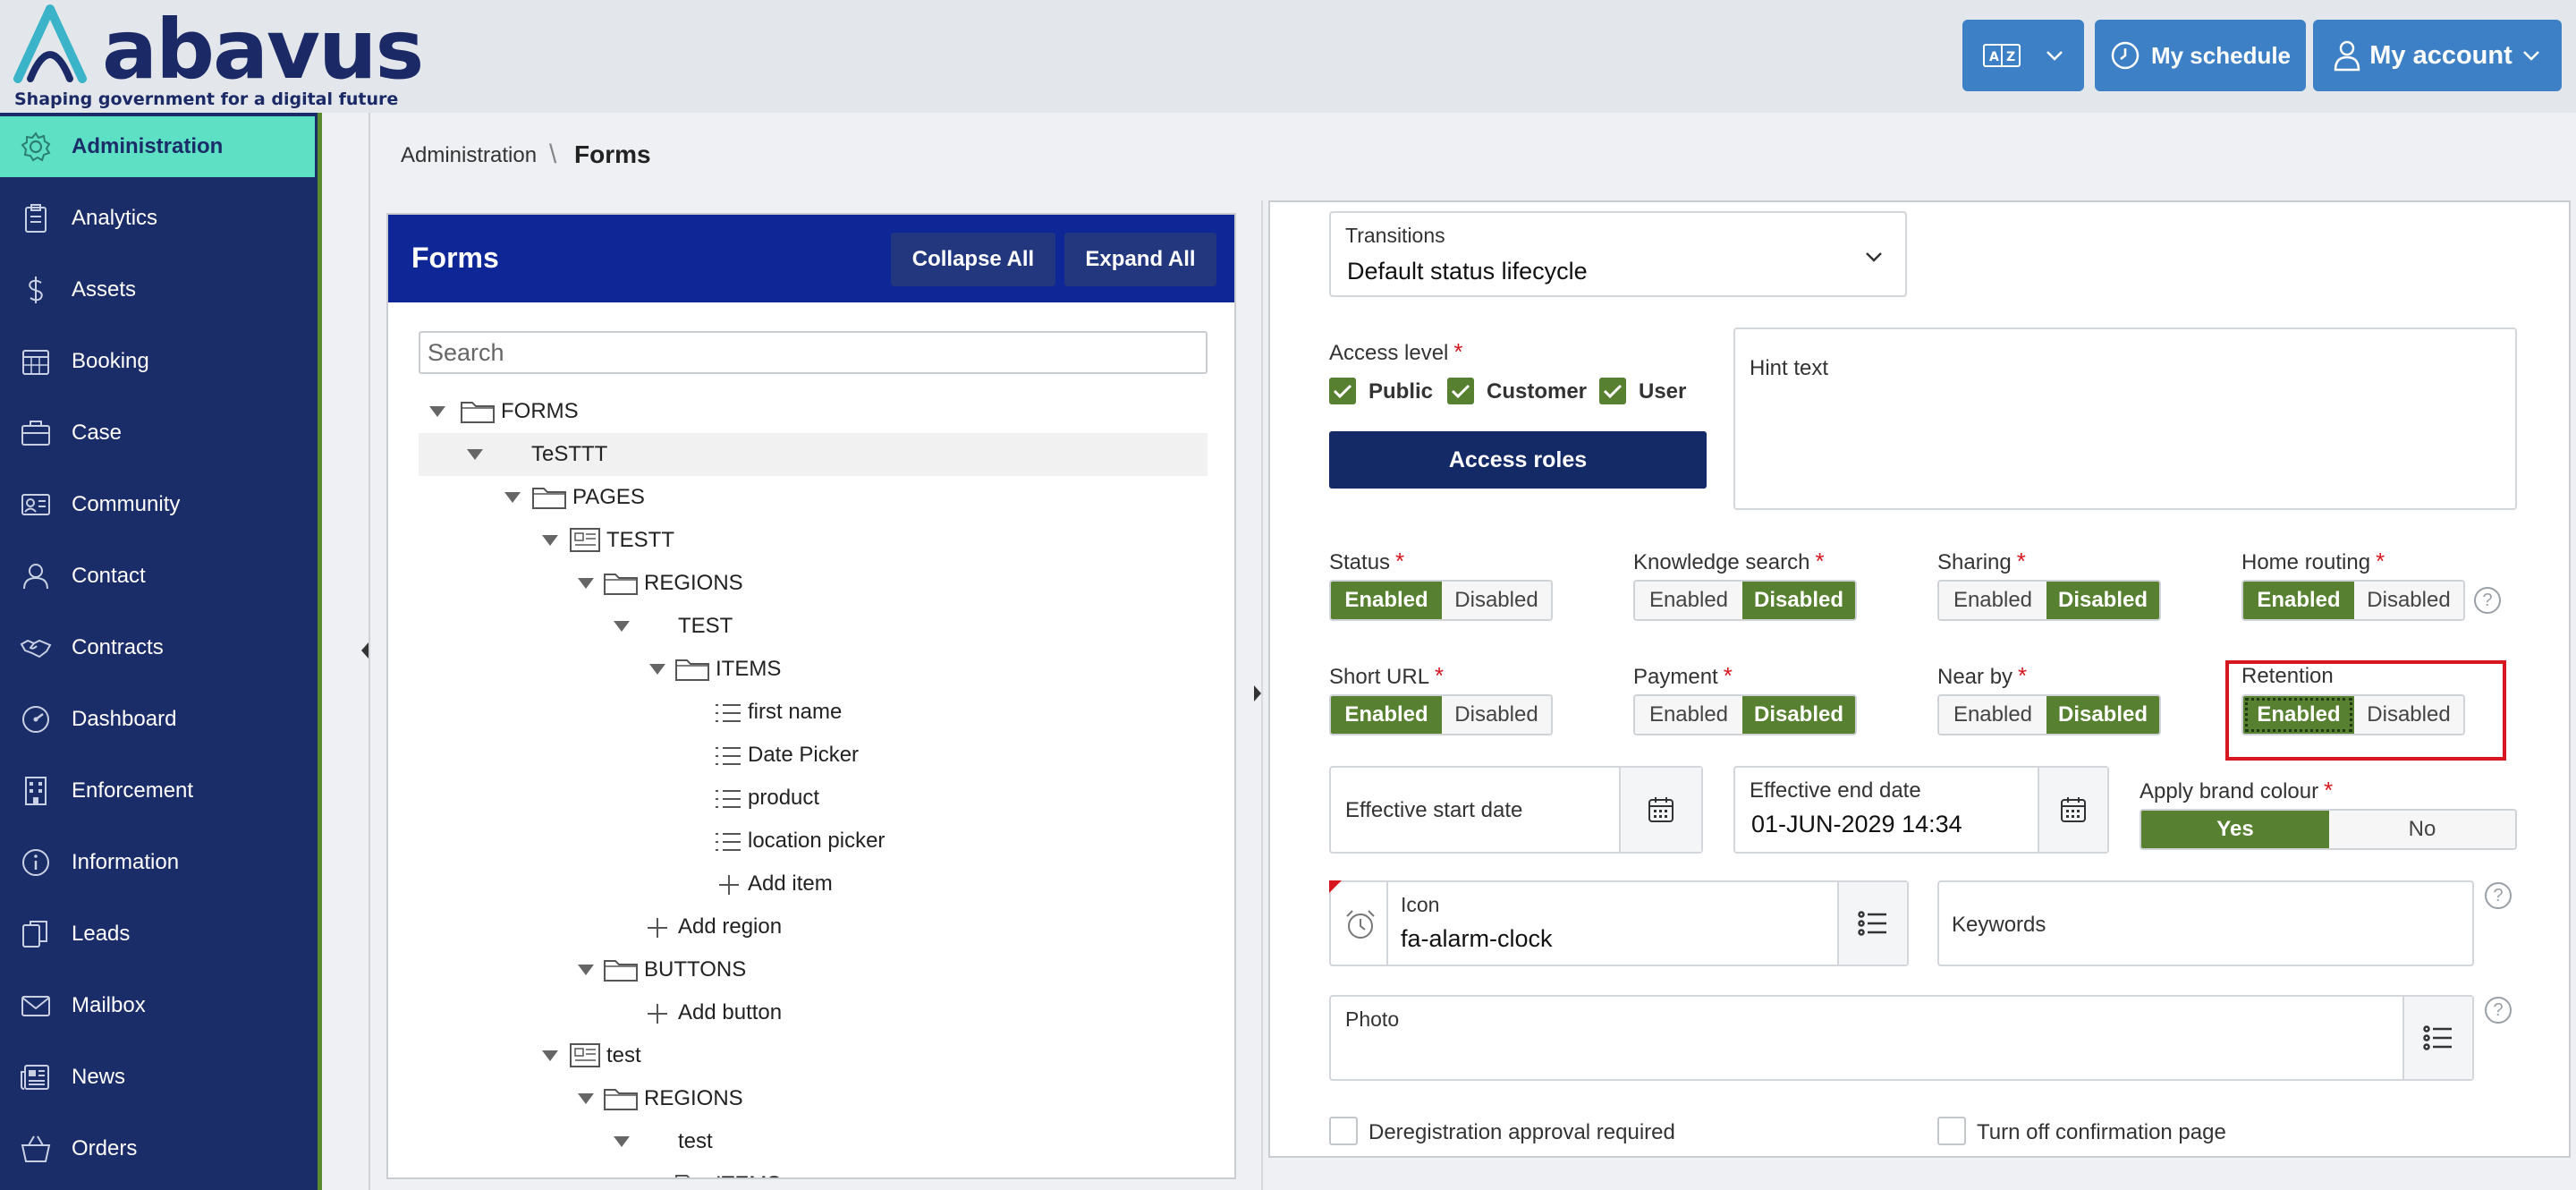 Image resolution: width=2576 pixels, height=1190 pixels. I want to click on collapse-sidebar-icon, so click(365, 650).